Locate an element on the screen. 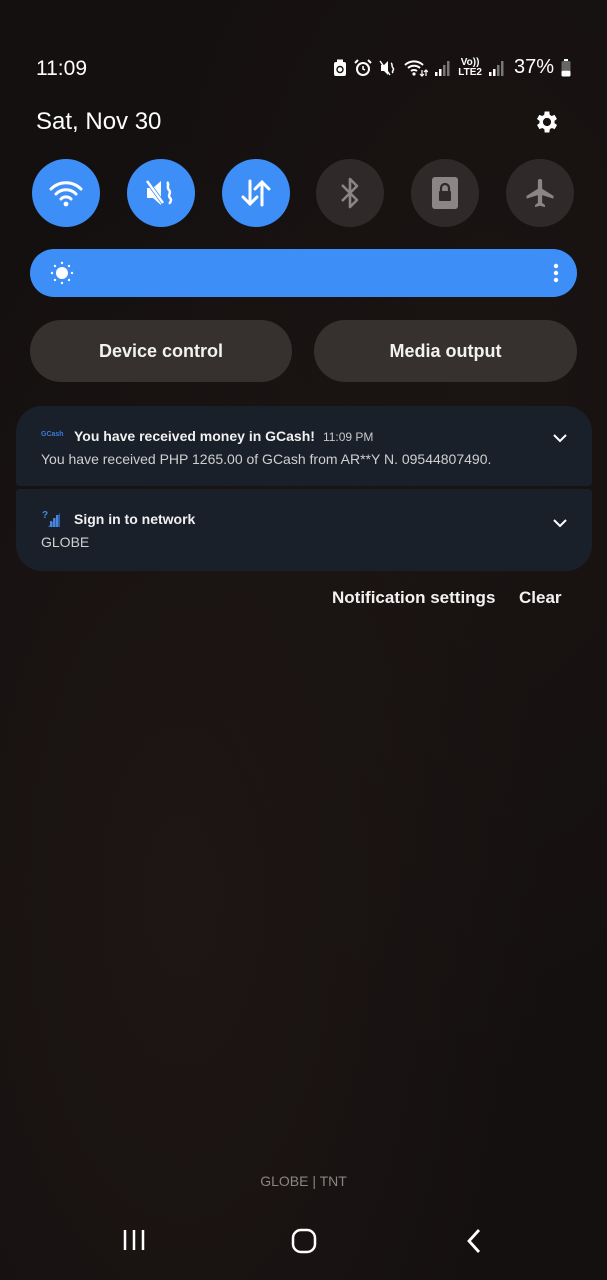  notification-title-text: You have received money in GCash! is located at coordinates (194, 436).